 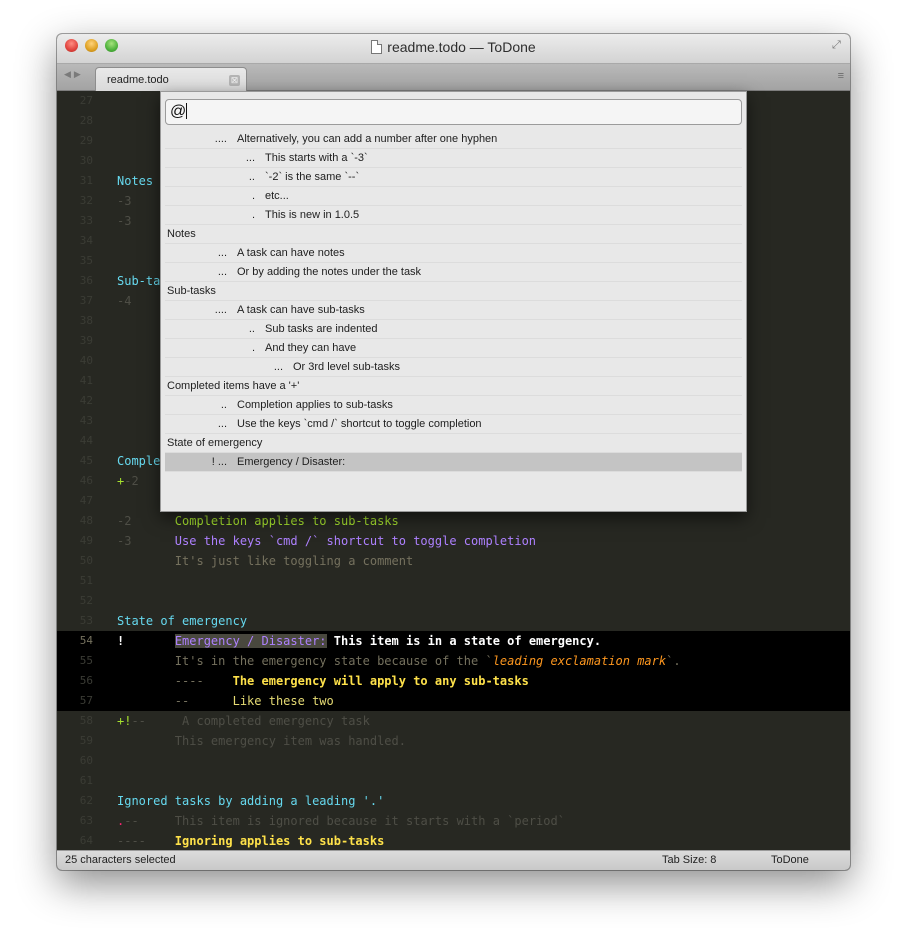 I want to click on editor-line: 53 State of emergency, so click(x=453, y=621).